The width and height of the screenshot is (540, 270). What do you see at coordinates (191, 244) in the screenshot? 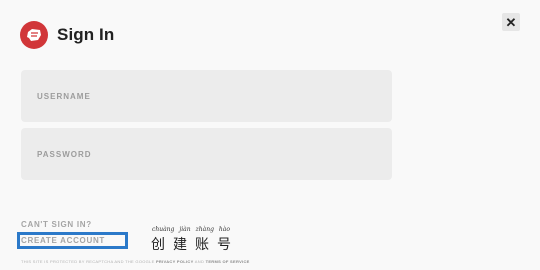
I see `annotation-hanzi: 创 建 账 号` at bounding box center [191, 244].